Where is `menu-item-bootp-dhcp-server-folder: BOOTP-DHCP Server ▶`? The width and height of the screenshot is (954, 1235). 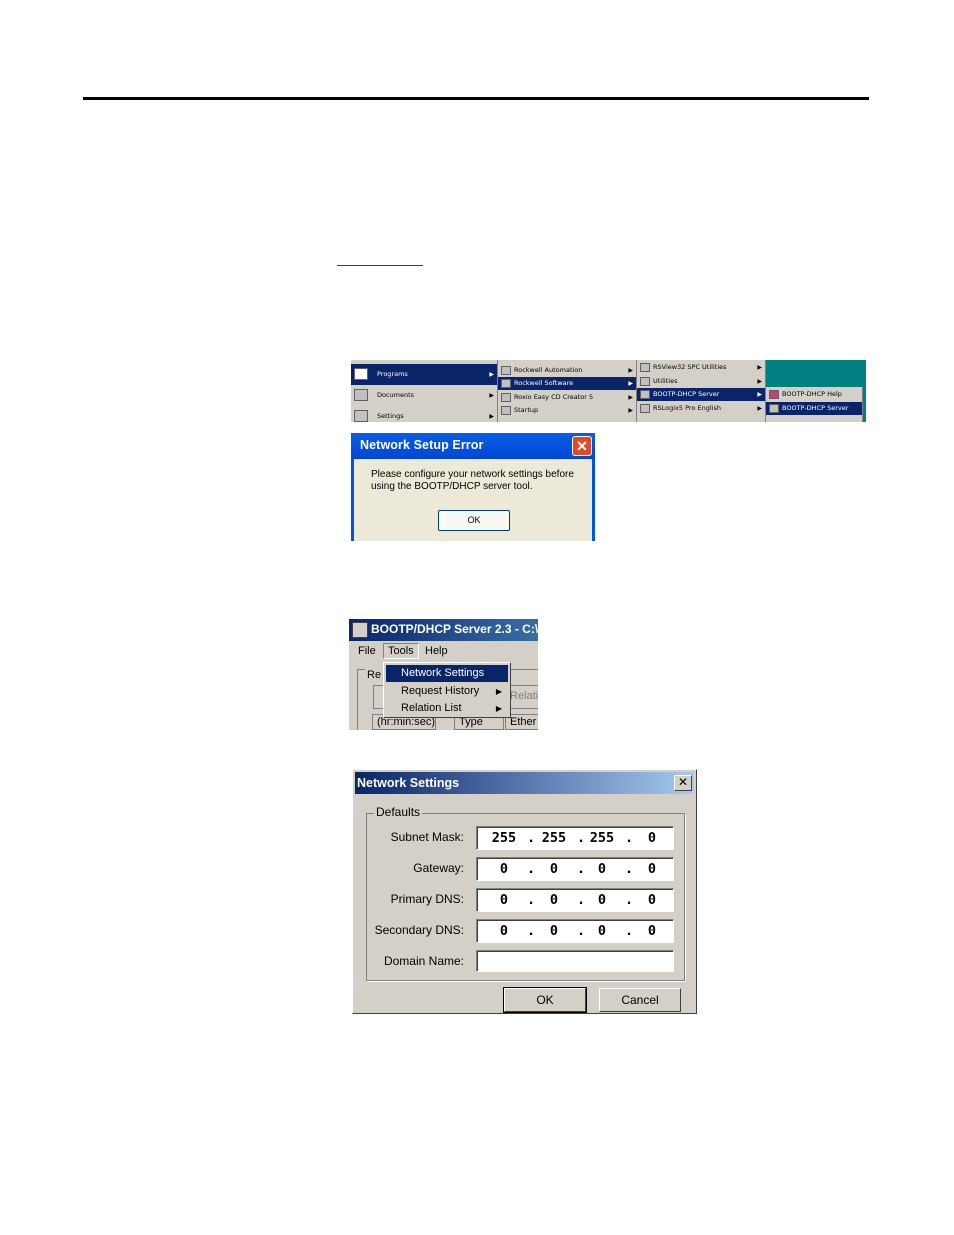 menu-item-bootp-dhcp-server-folder: BOOTP-DHCP Server ▶ is located at coordinates (701, 394).